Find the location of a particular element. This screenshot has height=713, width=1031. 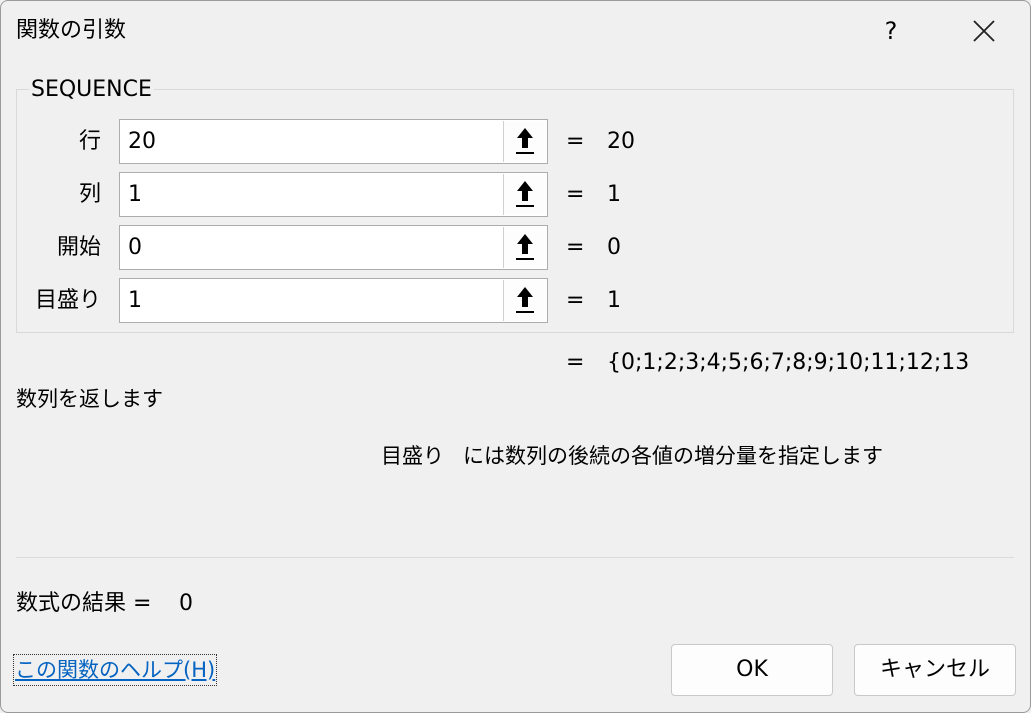

arg-input-step: 1 is located at coordinates (333, 300).